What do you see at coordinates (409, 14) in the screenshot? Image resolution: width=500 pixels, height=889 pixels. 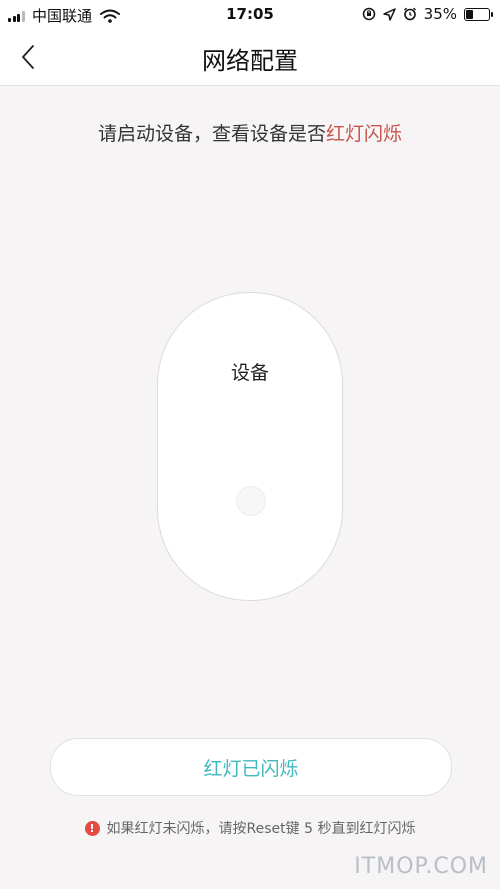 I see `alarm-icon` at bounding box center [409, 14].